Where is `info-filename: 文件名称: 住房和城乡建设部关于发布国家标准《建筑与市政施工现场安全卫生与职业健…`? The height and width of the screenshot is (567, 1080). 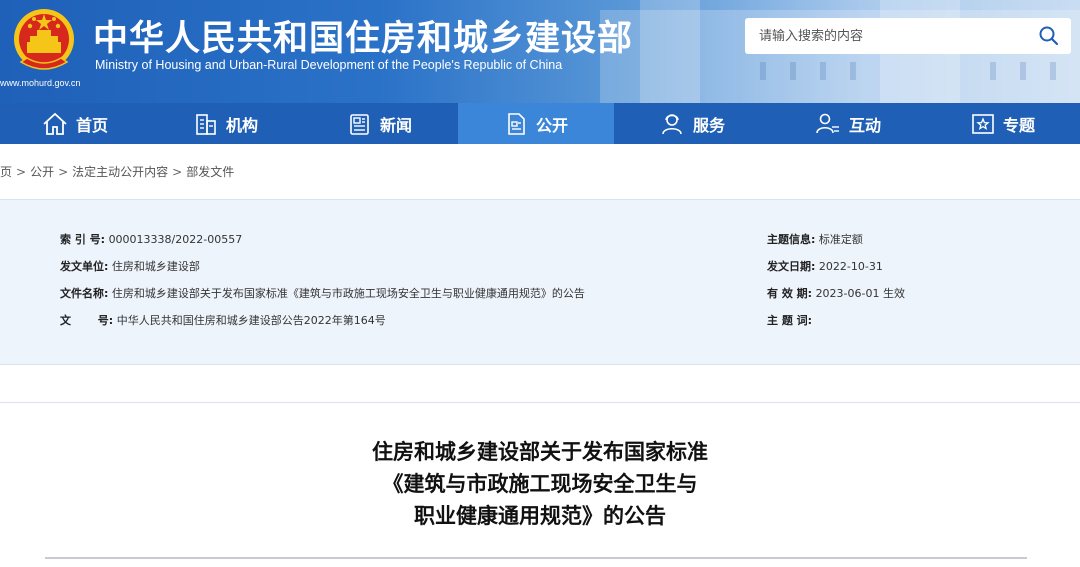
info-filename: 文件名称: 住房和城乡建设部关于发布国家标准《建筑与市政施工现场安全卫生与职业健… is located at coordinates (322, 293).